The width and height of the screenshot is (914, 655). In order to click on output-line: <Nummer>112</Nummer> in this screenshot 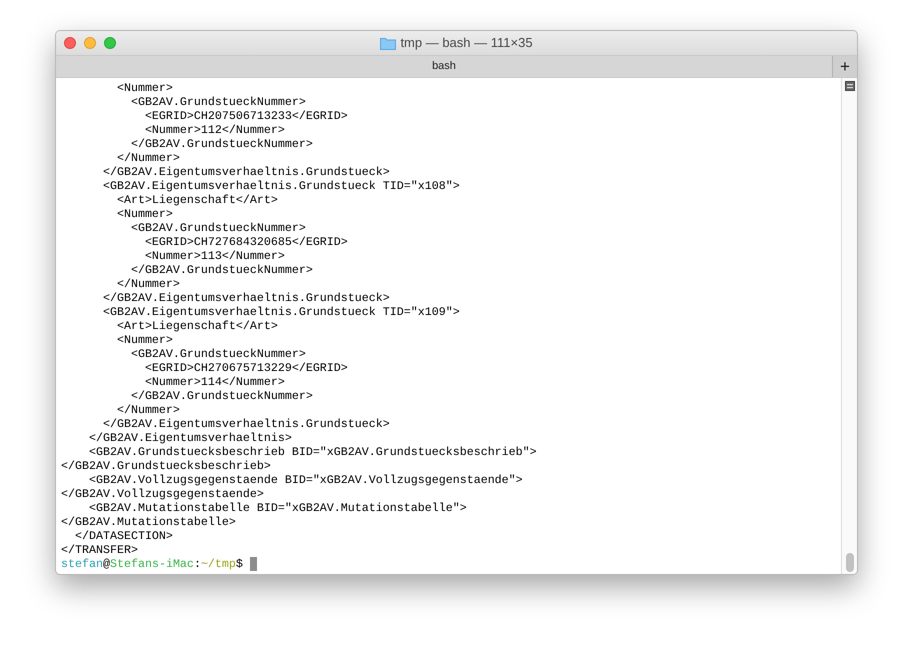, I will do `click(215, 130)`.